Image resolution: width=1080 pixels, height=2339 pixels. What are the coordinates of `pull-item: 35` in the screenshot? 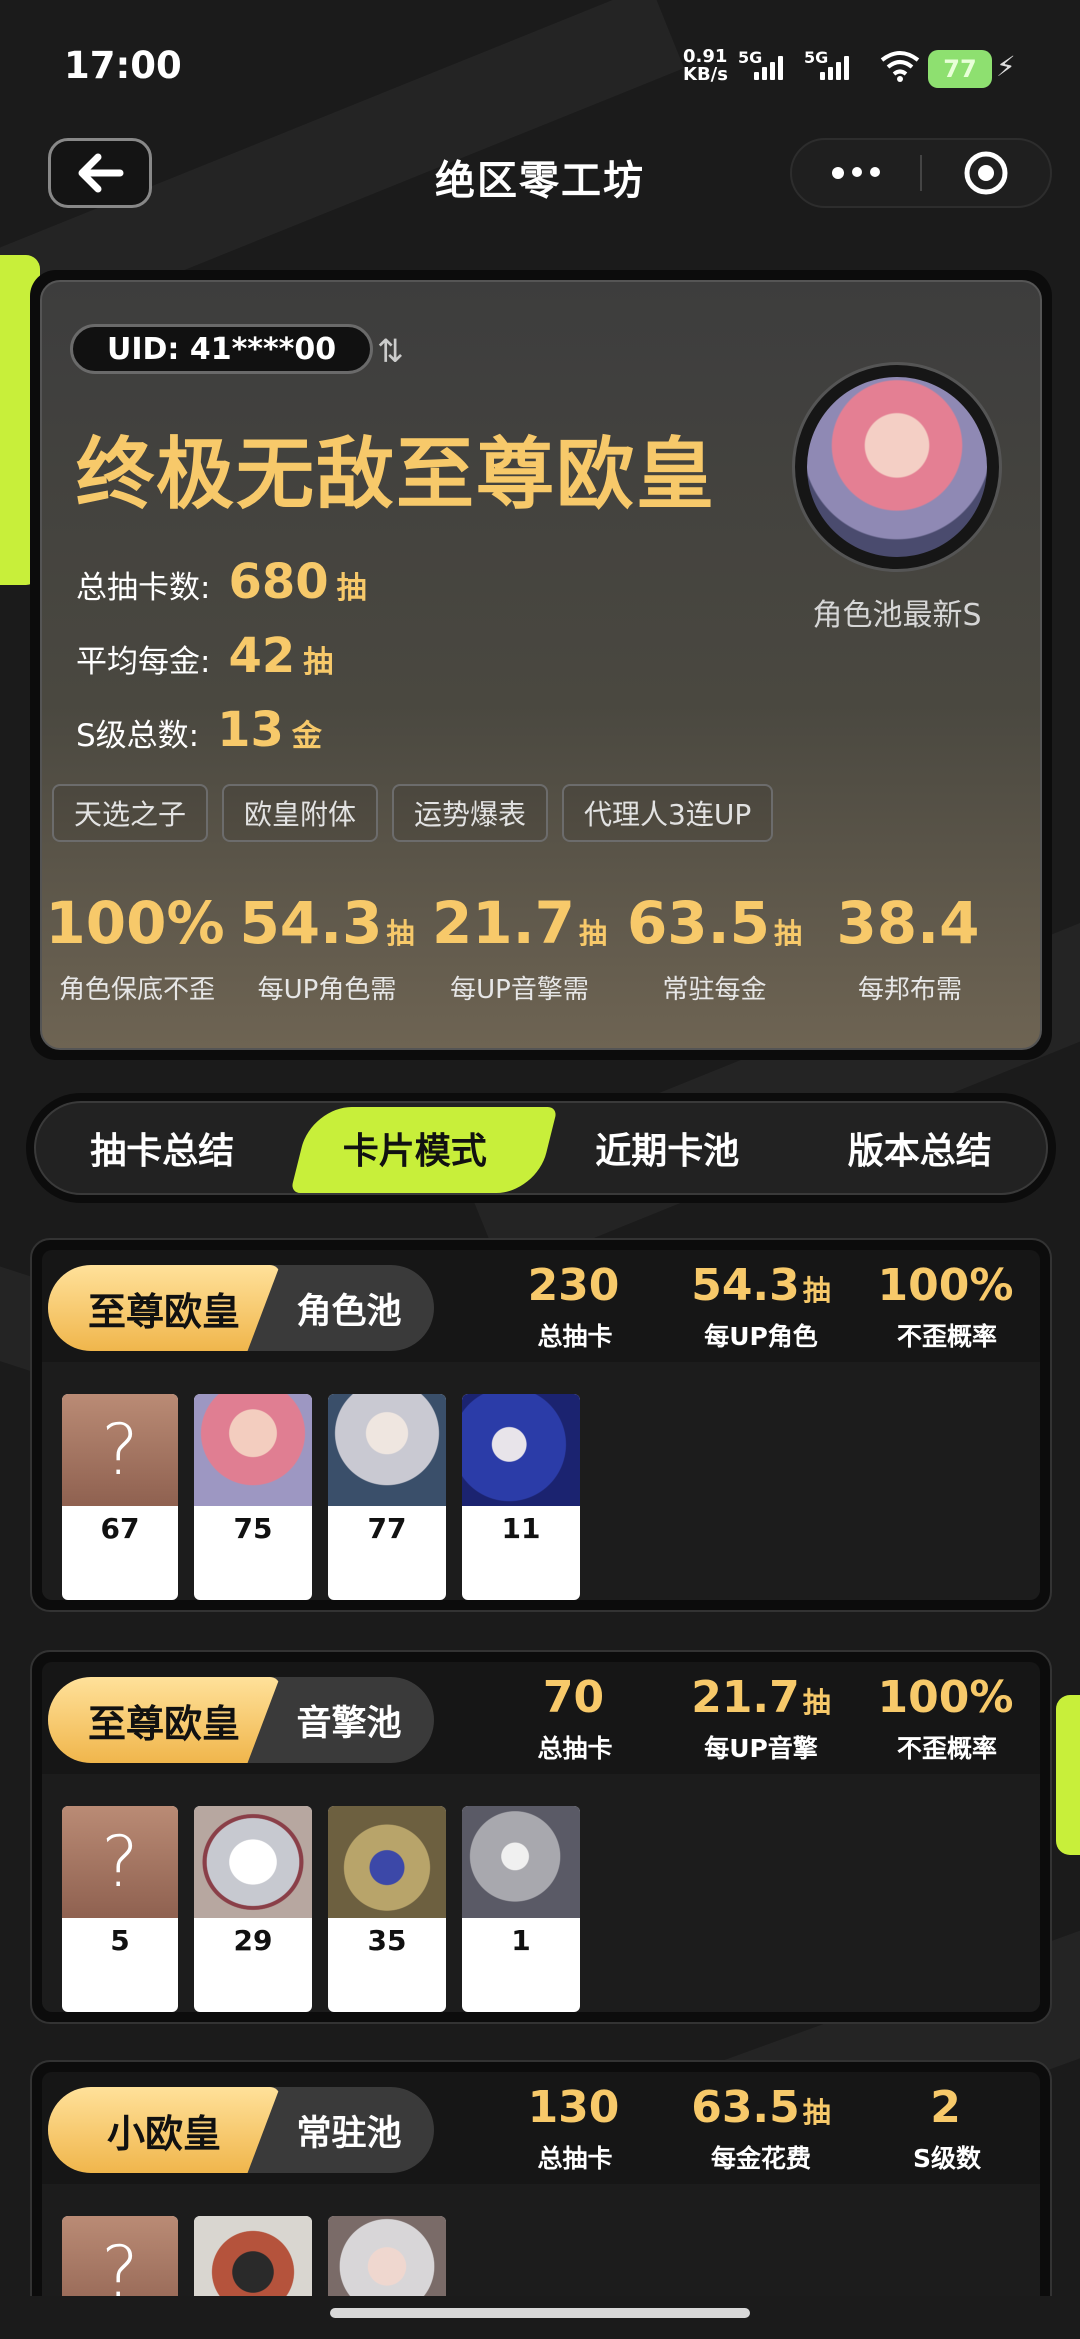 It's located at (387, 1909).